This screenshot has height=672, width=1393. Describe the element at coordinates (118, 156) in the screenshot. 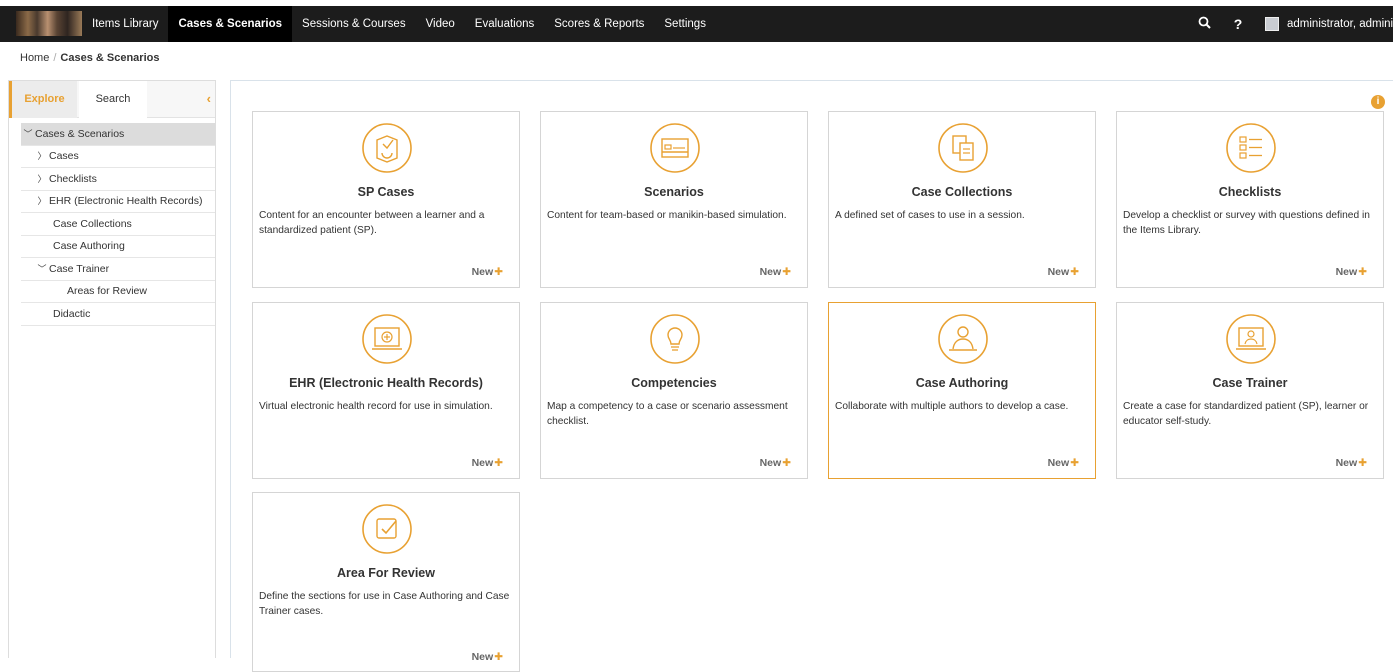

I see `tree-item-cases: 〉 Cases` at that location.